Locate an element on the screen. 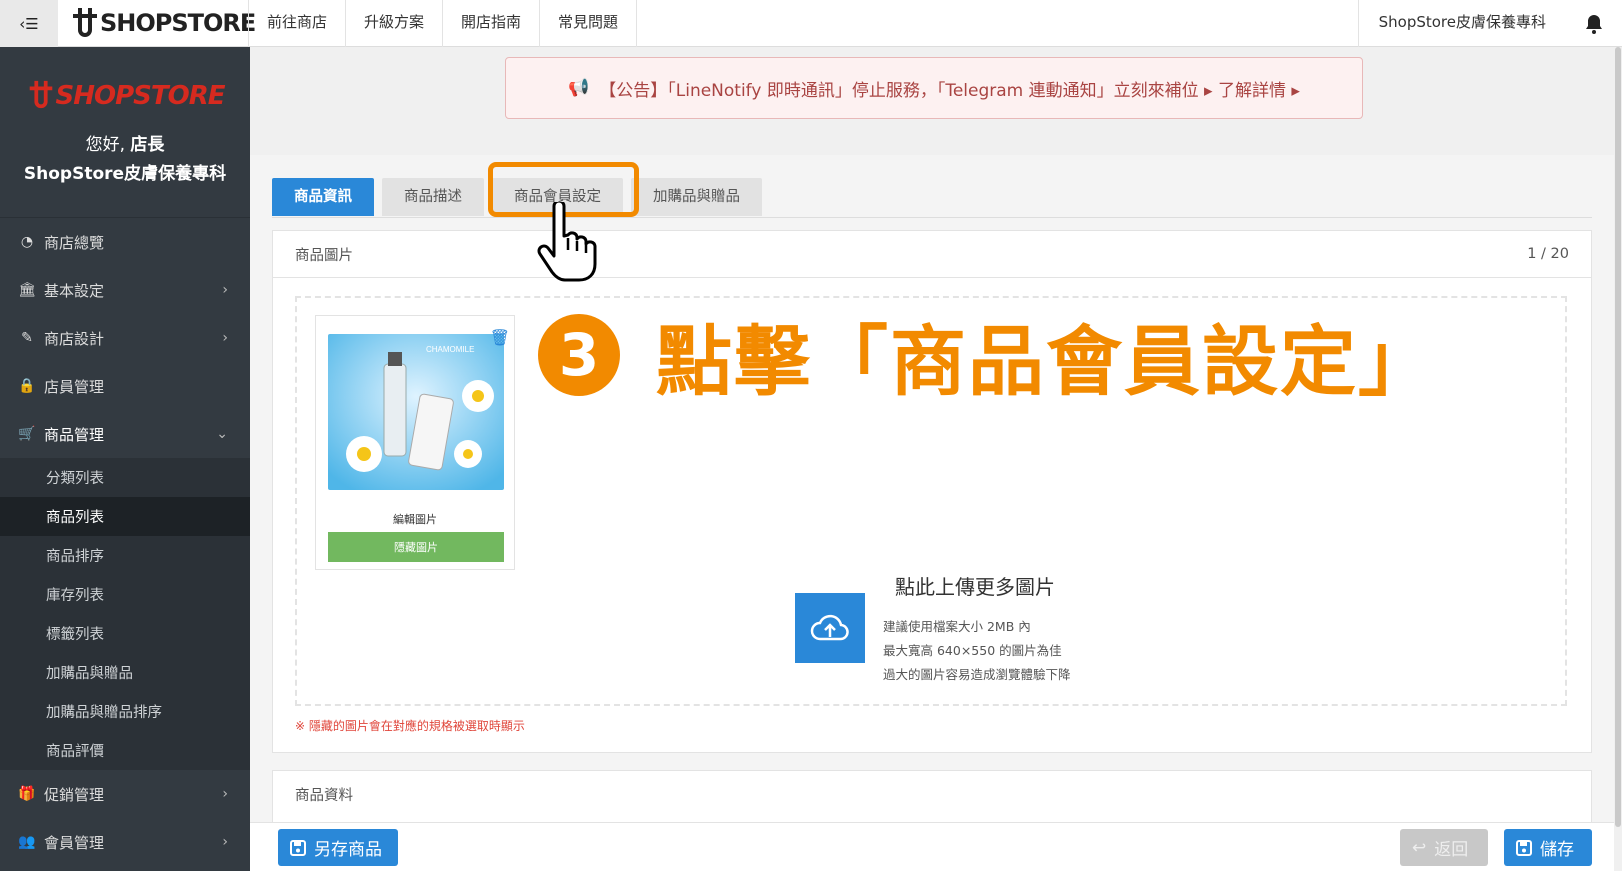 Image resolution: width=1622 pixels, height=871 pixels. store-name-menu: ShopStore皮膚保養專科 is located at coordinates (1461, 23).